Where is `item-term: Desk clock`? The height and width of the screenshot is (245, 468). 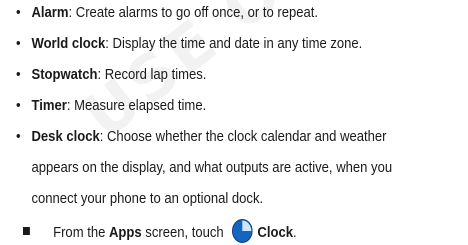
item-term: Desk clock is located at coordinates (65, 136).